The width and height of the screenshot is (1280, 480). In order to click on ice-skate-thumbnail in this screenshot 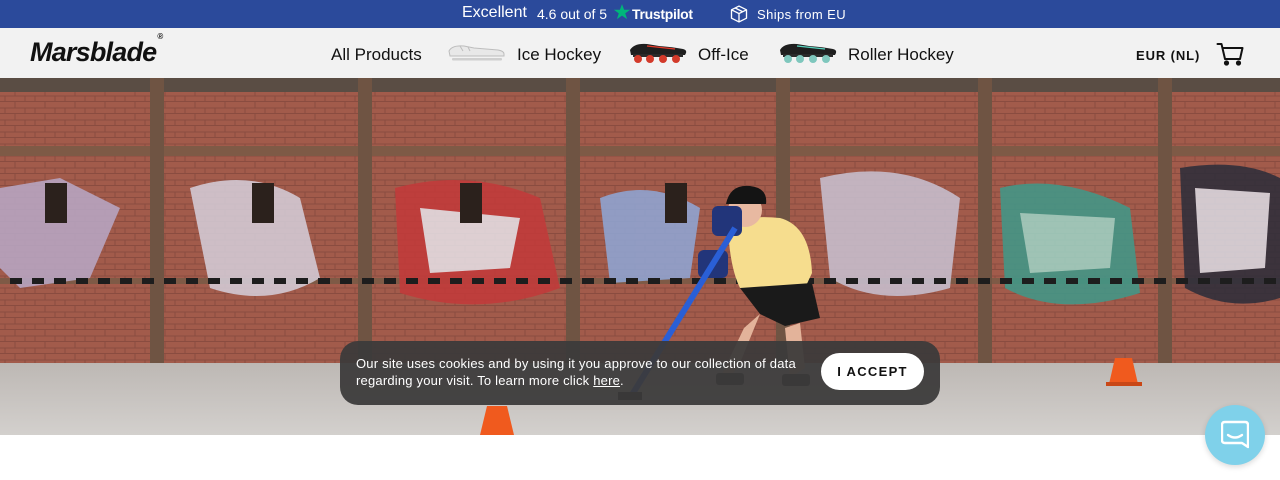, I will do `click(476, 53)`.